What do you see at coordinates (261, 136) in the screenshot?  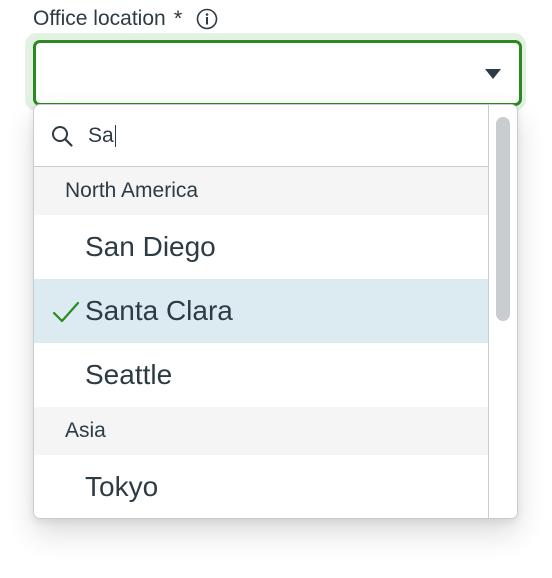 I see `option-search: Sa` at bounding box center [261, 136].